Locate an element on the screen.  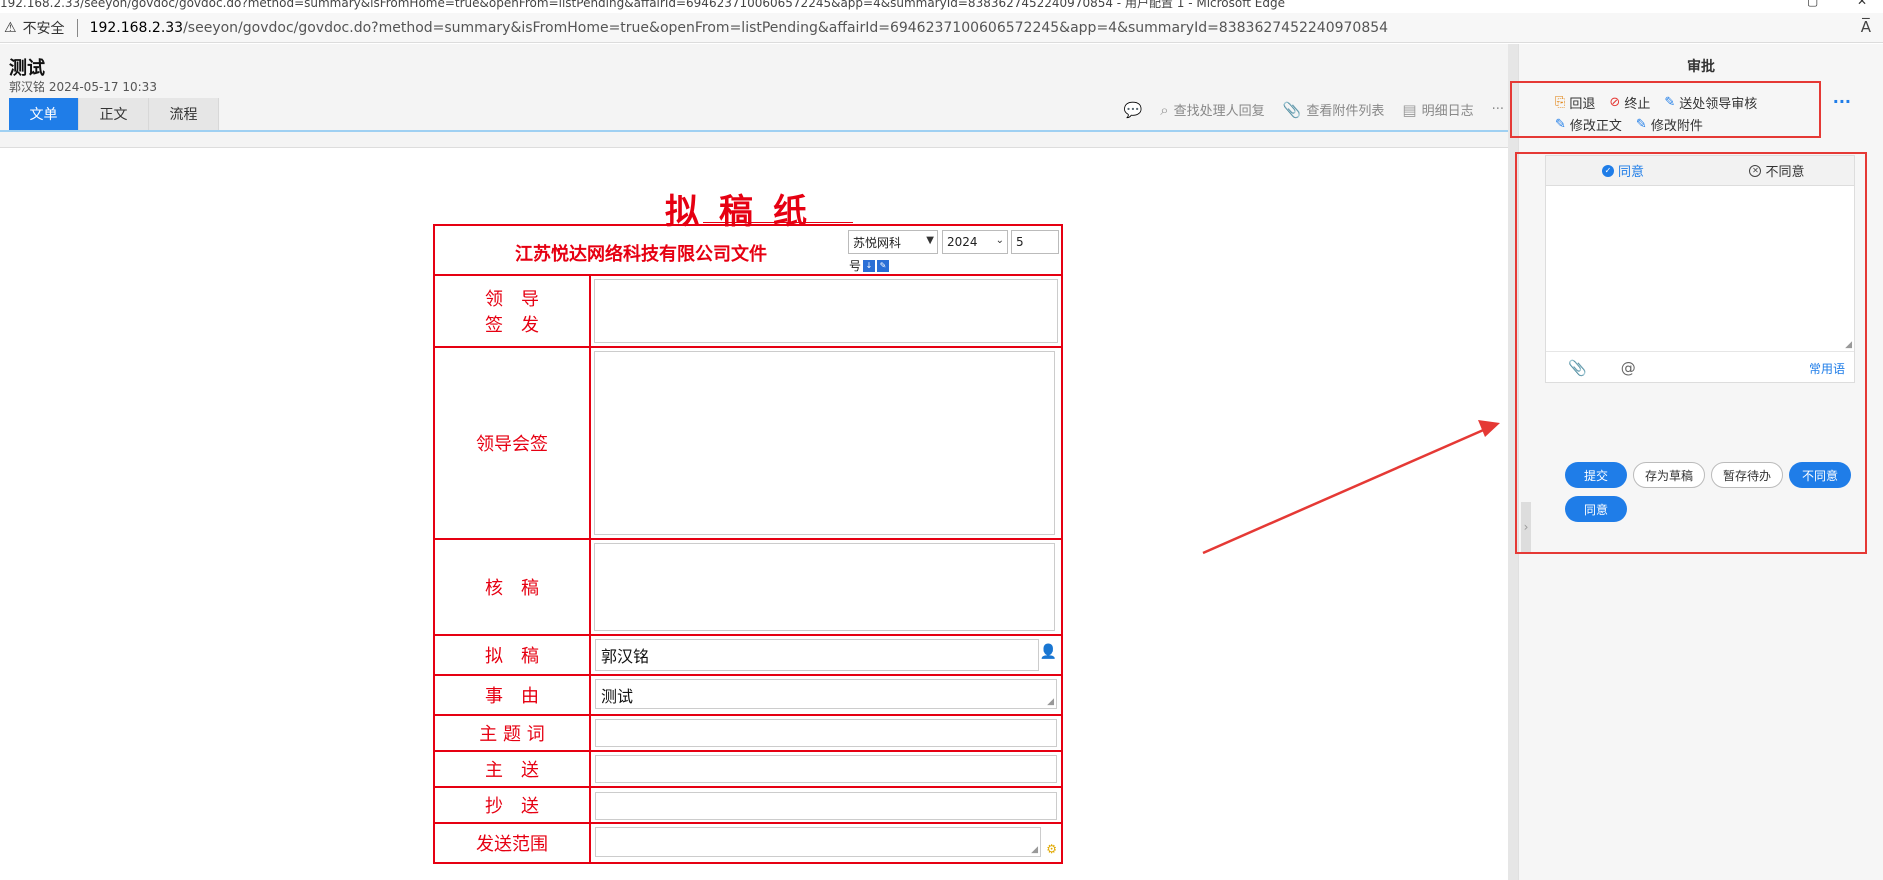
attachments-button: 📎 查看附件列表 is located at coordinates (1333, 110).